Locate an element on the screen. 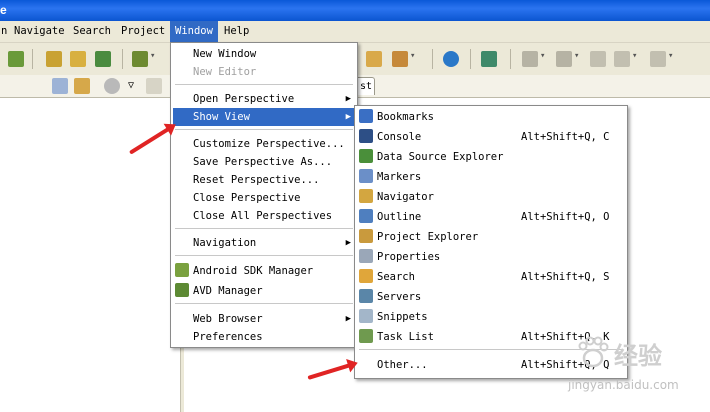  link-with-editor-icon is located at coordinates (82, 86).